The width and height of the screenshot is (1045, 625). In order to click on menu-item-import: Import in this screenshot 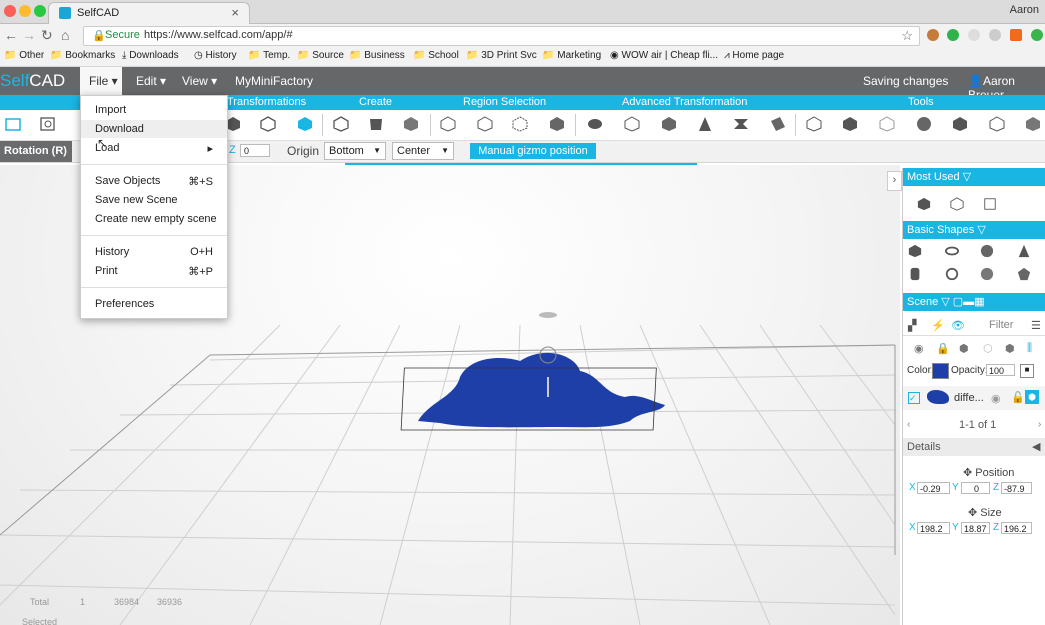, I will do `click(110, 110)`.